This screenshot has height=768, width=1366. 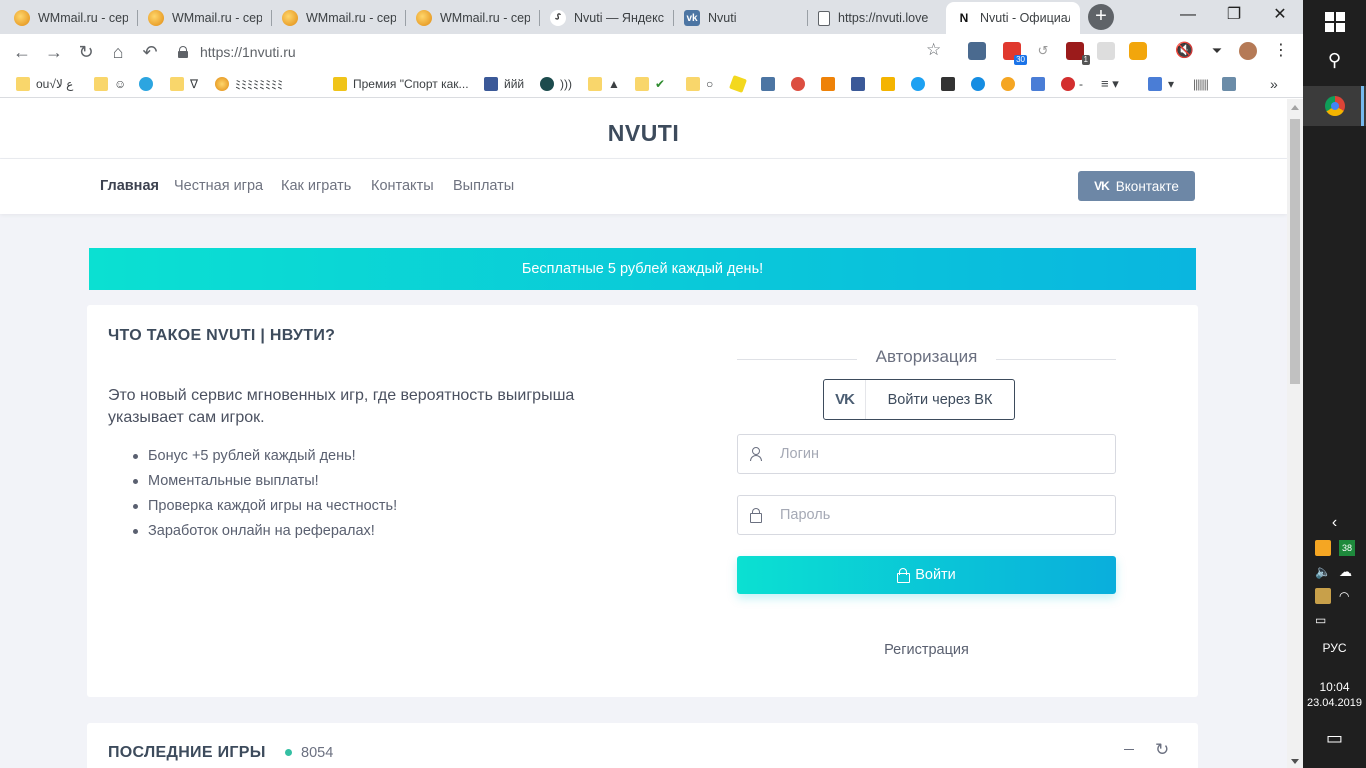 I want to click on new-tab-button: +, so click(x=1101, y=17).